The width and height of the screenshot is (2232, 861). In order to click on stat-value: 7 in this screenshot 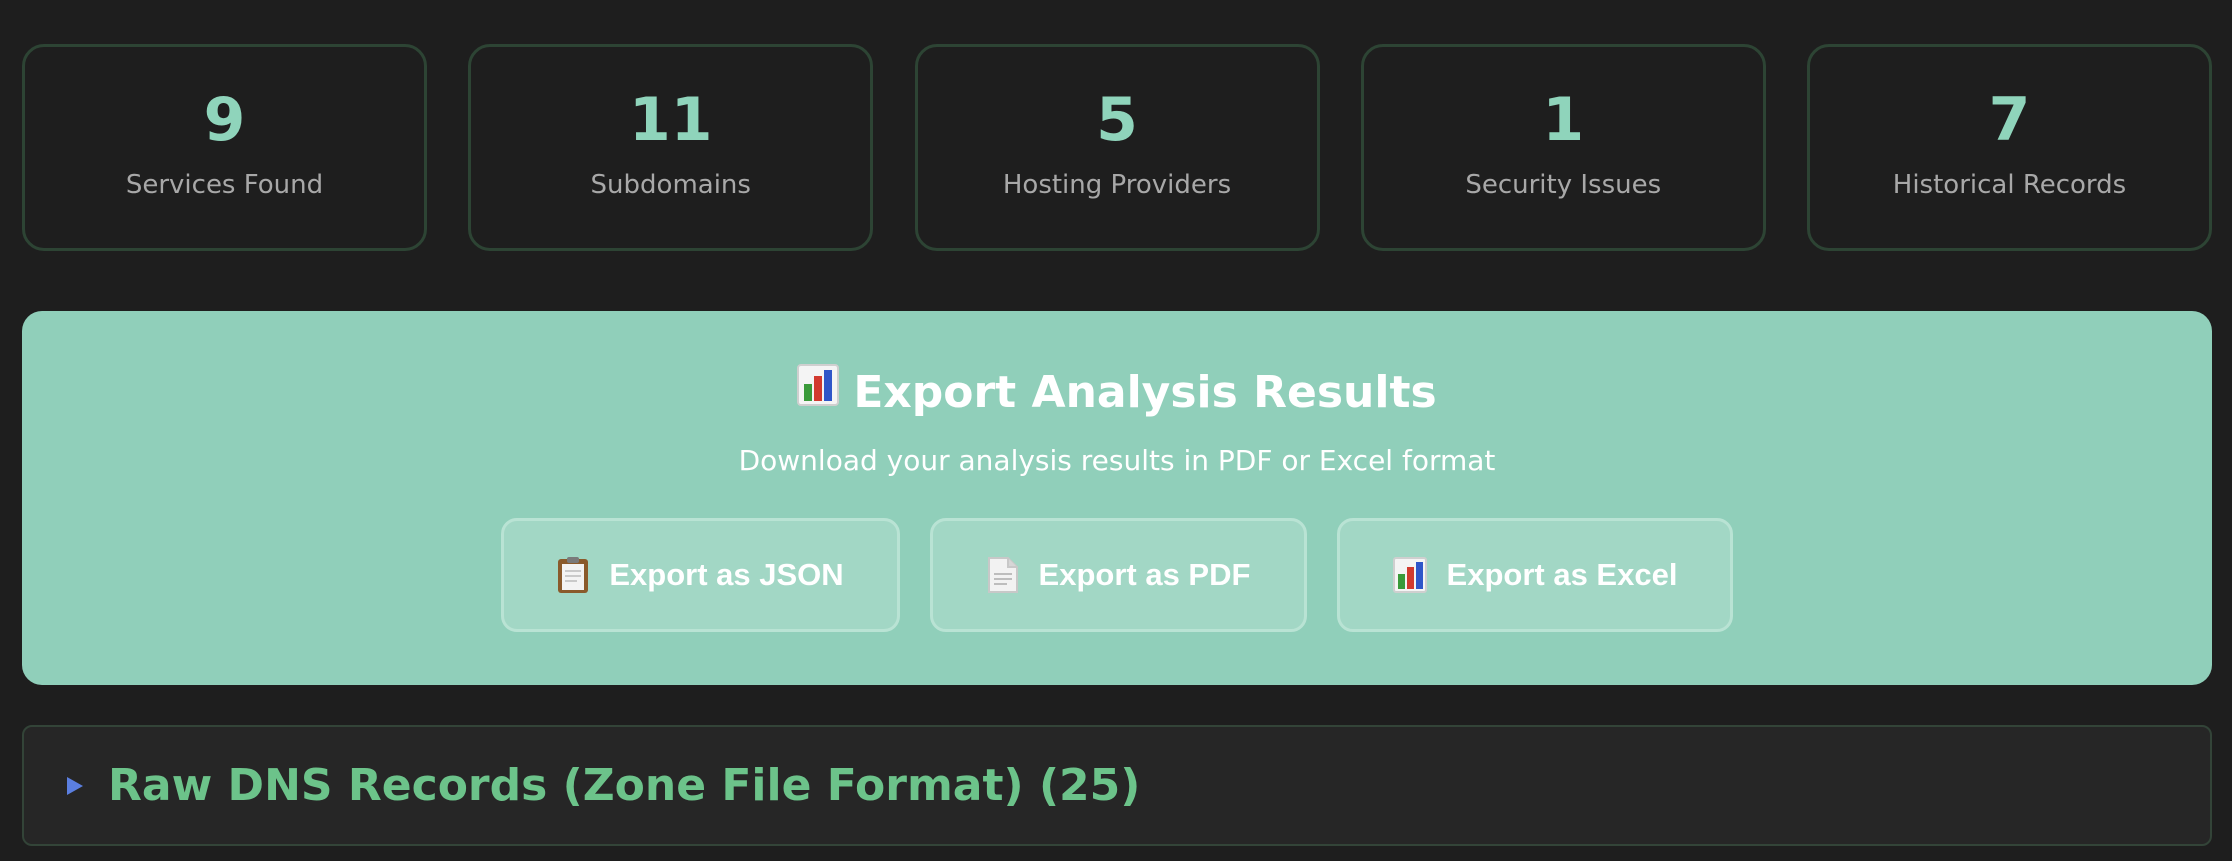, I will do `click(2009, 119)`.